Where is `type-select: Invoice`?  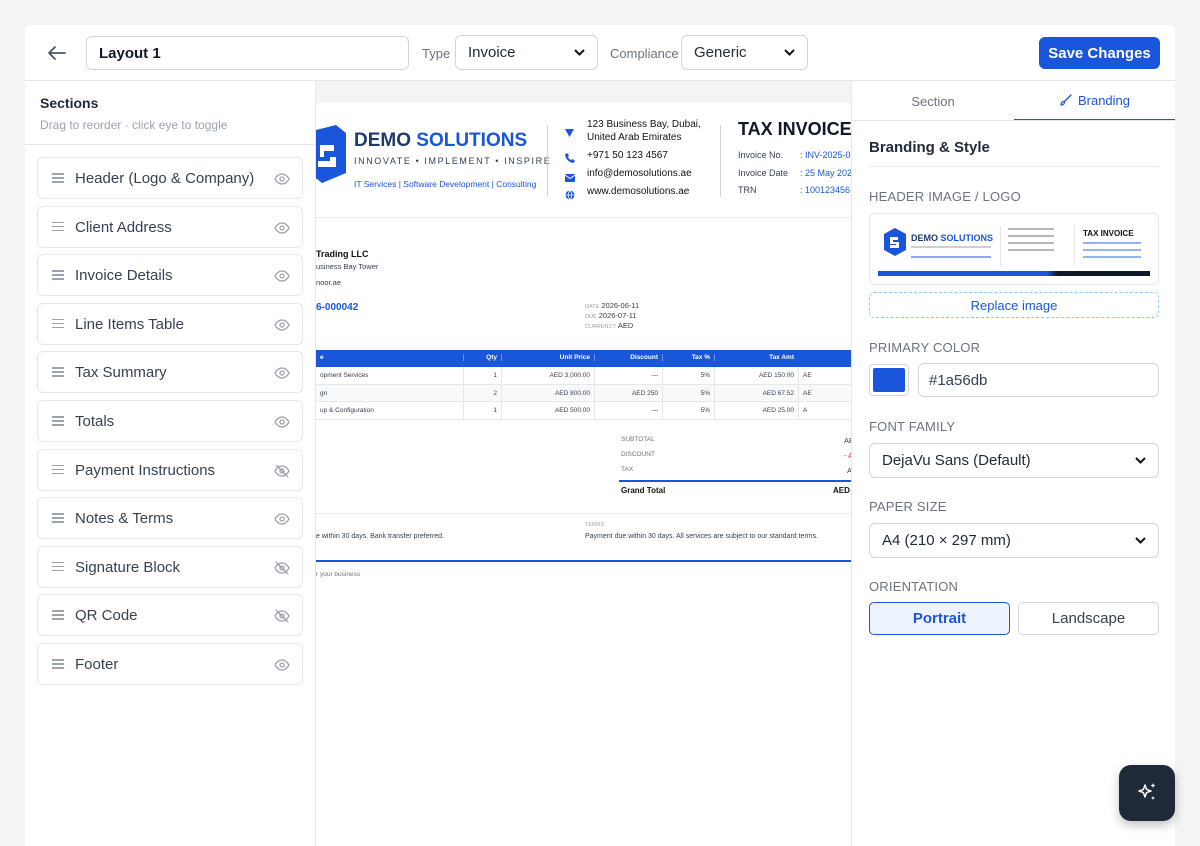
type-select: Invoice is located at coordinates (526, 52).